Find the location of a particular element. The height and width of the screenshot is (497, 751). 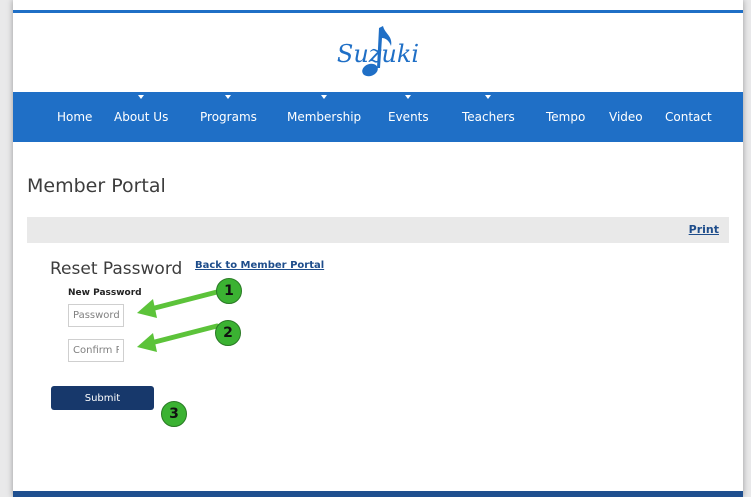

nav-label: Programs is located at coordinates (228, 117).